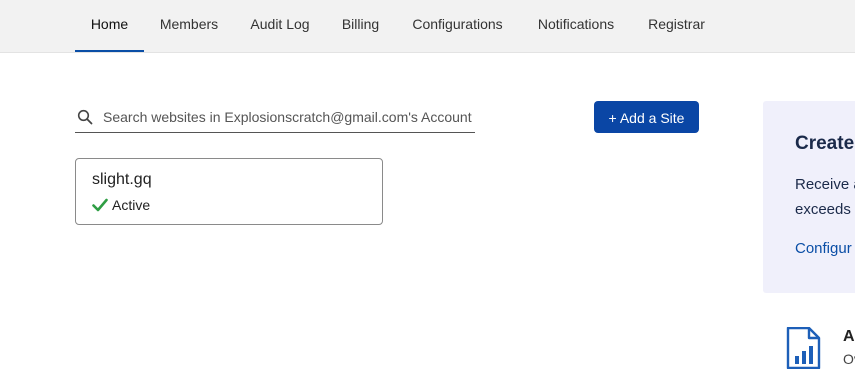 The width and height of the screenshot is (855, 374). I want to click on side-section-subtext: Ov, so click(849, 359).